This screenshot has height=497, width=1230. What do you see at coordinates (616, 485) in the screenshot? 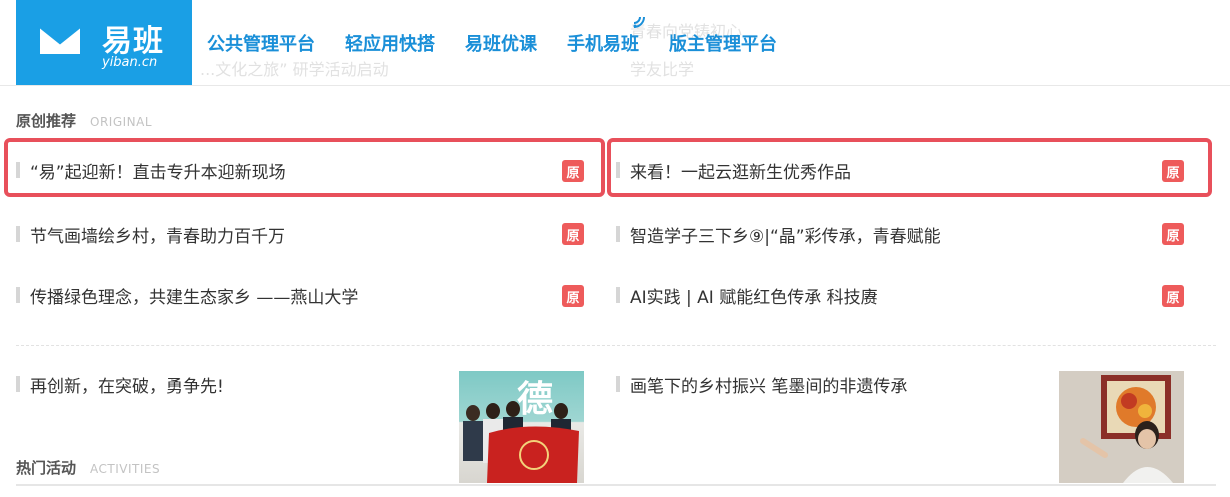
I see `bottom-rule` at bounding box center [616, 485].